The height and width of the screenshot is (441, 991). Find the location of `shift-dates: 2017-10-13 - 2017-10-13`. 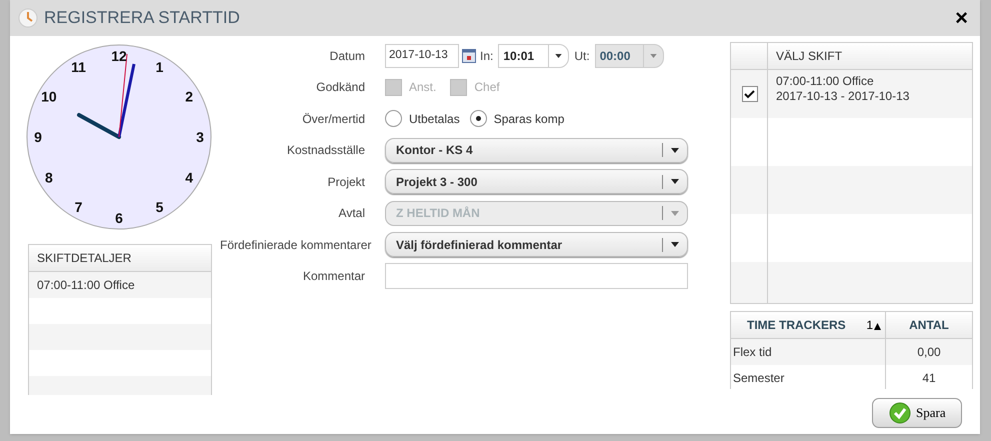

shift-dates: 2017-10-13 - 2017-10-13 is located at coordinates (843, 96).